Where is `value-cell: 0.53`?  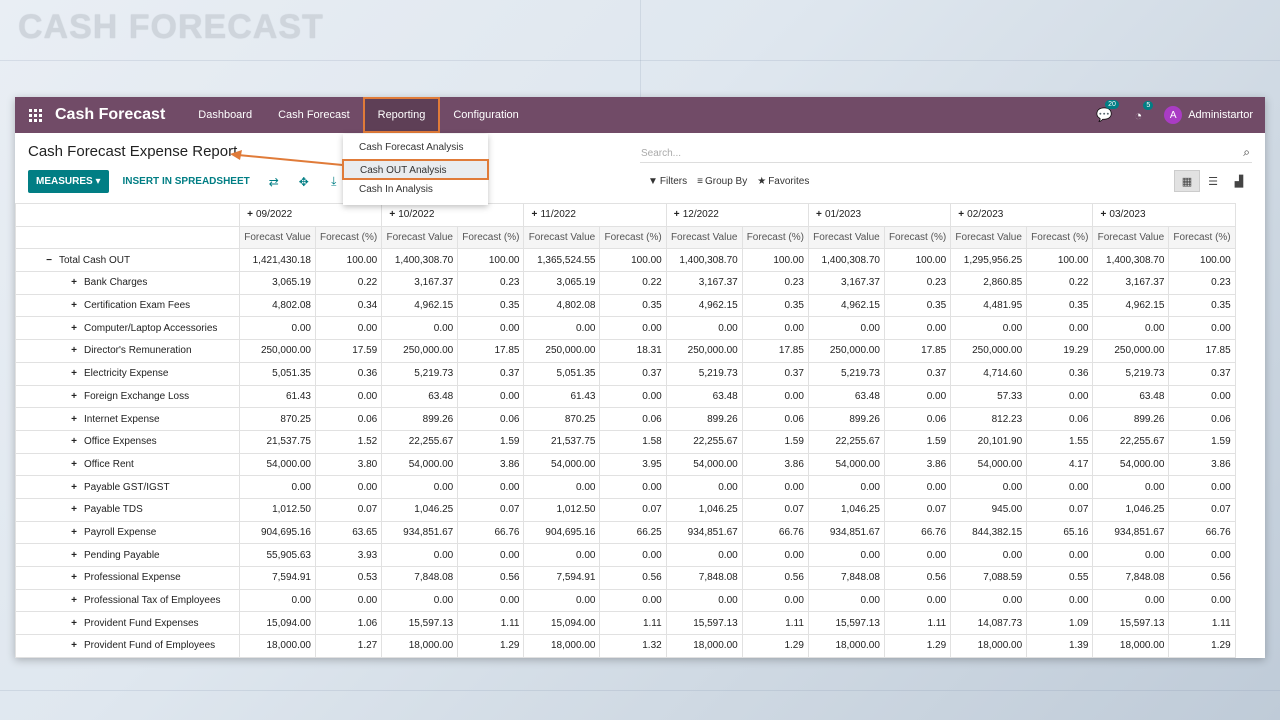 value-cell: 0.53 is located at coordinates (348, 578).